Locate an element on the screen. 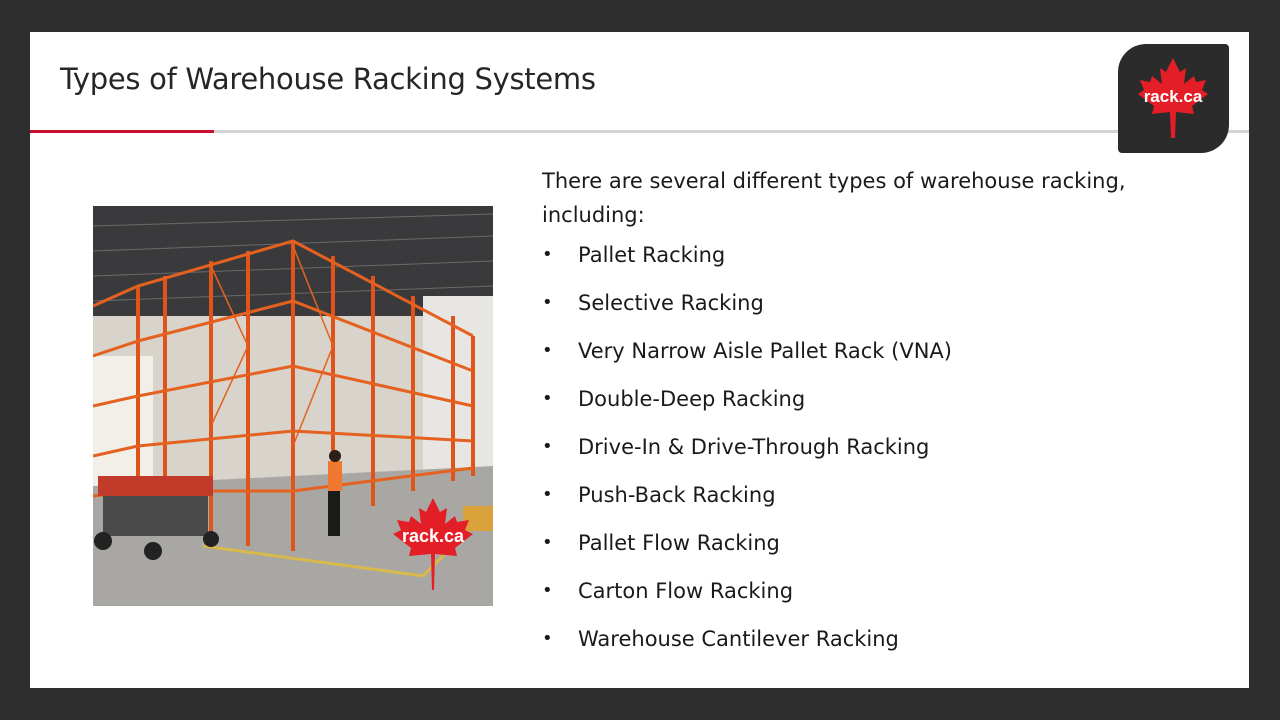 The image size is (1280, 720). list-item-text: Warehouse Cantilever Racking is located at coordinates (738, 639).